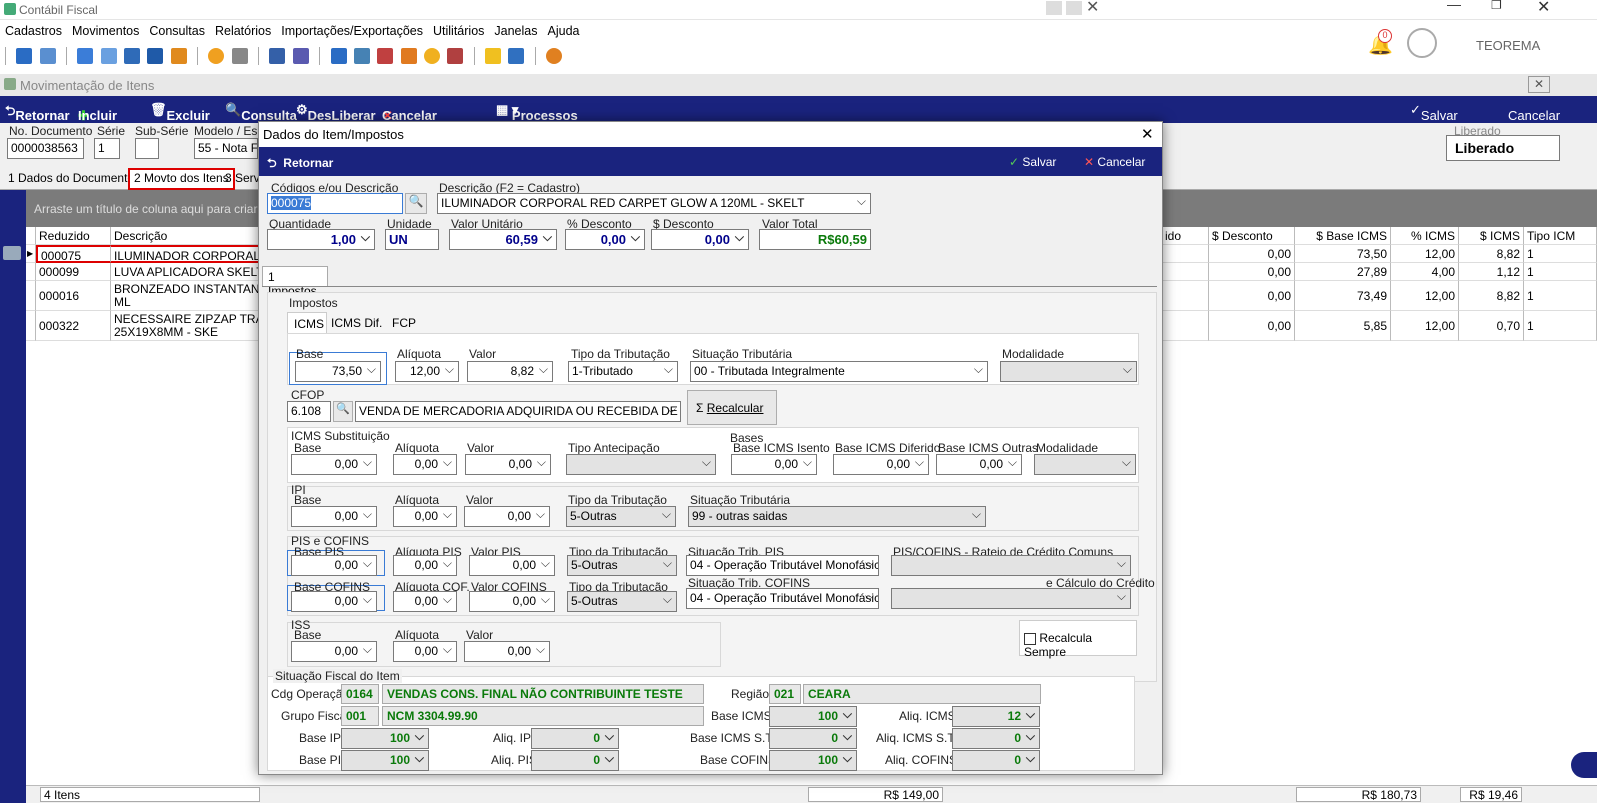 The width and height of the screenshot is (1597, 803). Describe the element at coordinates (508, 464) in the screenshot. I see `st-valor-input: 0,00` at that location.